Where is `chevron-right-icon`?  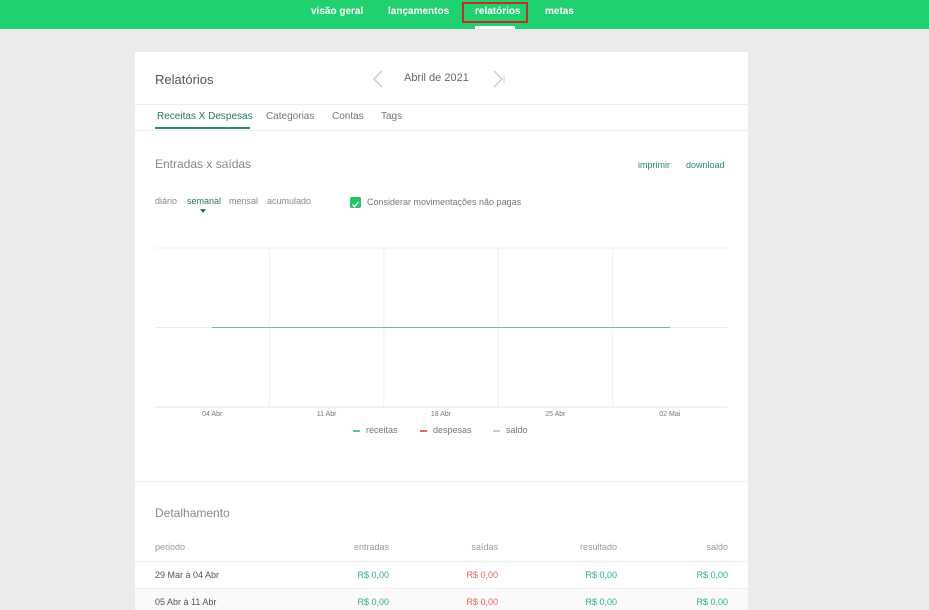 chevron-right-icon is located at coordinates (499, 79).